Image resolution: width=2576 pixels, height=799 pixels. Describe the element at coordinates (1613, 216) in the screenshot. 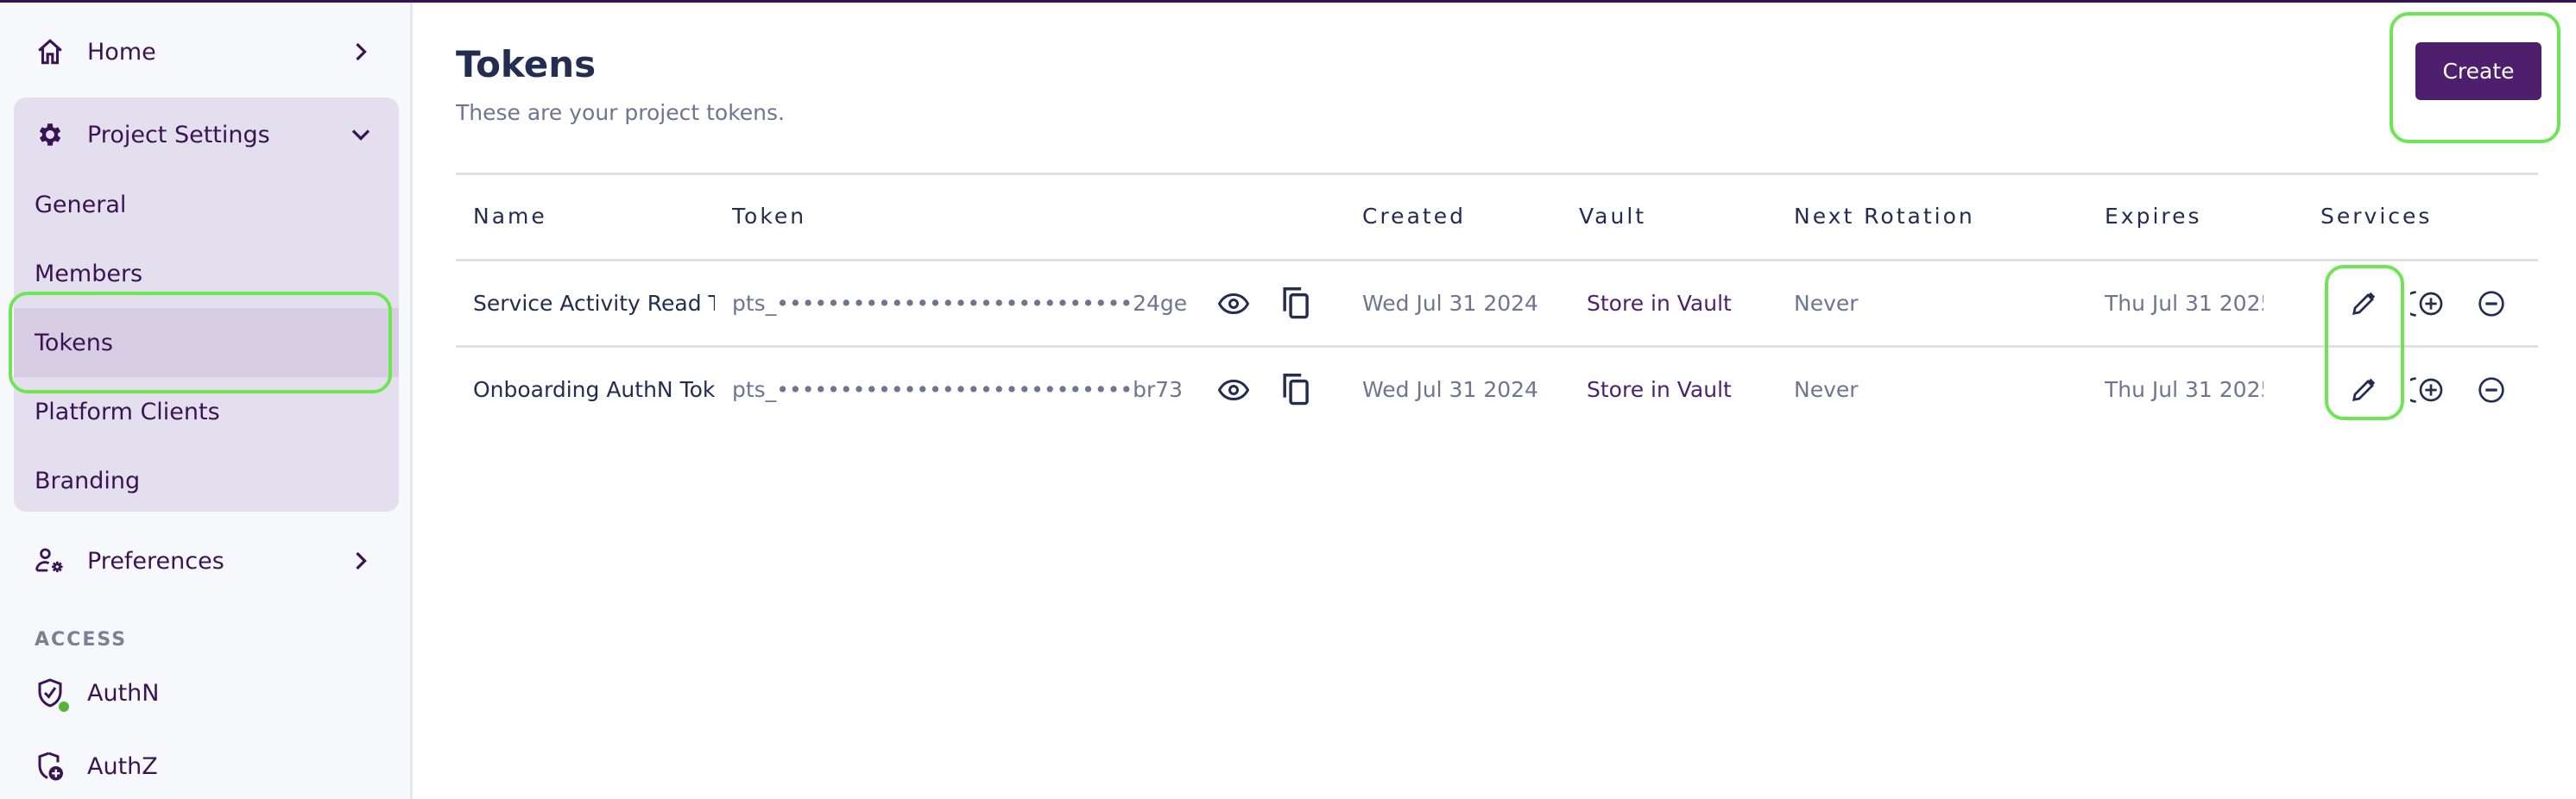

I see `column-header-vault: Vault` at that location.